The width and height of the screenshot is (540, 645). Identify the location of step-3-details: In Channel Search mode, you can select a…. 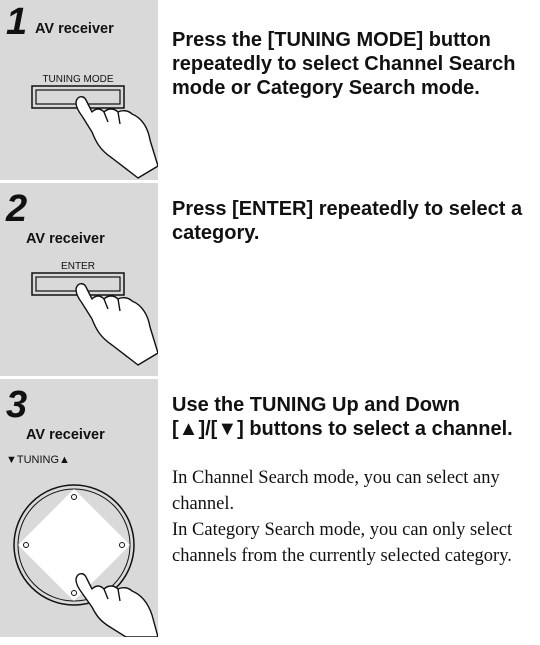
(354, 517).